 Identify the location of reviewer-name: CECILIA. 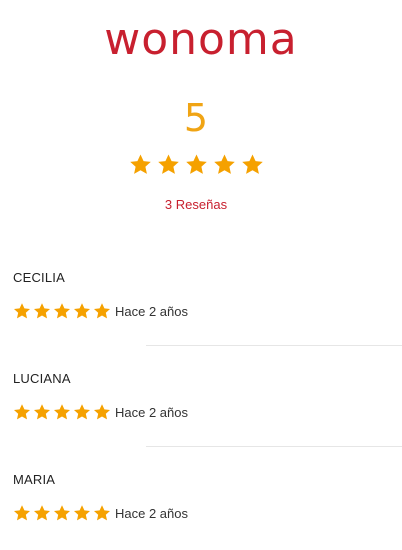
(39, 277).